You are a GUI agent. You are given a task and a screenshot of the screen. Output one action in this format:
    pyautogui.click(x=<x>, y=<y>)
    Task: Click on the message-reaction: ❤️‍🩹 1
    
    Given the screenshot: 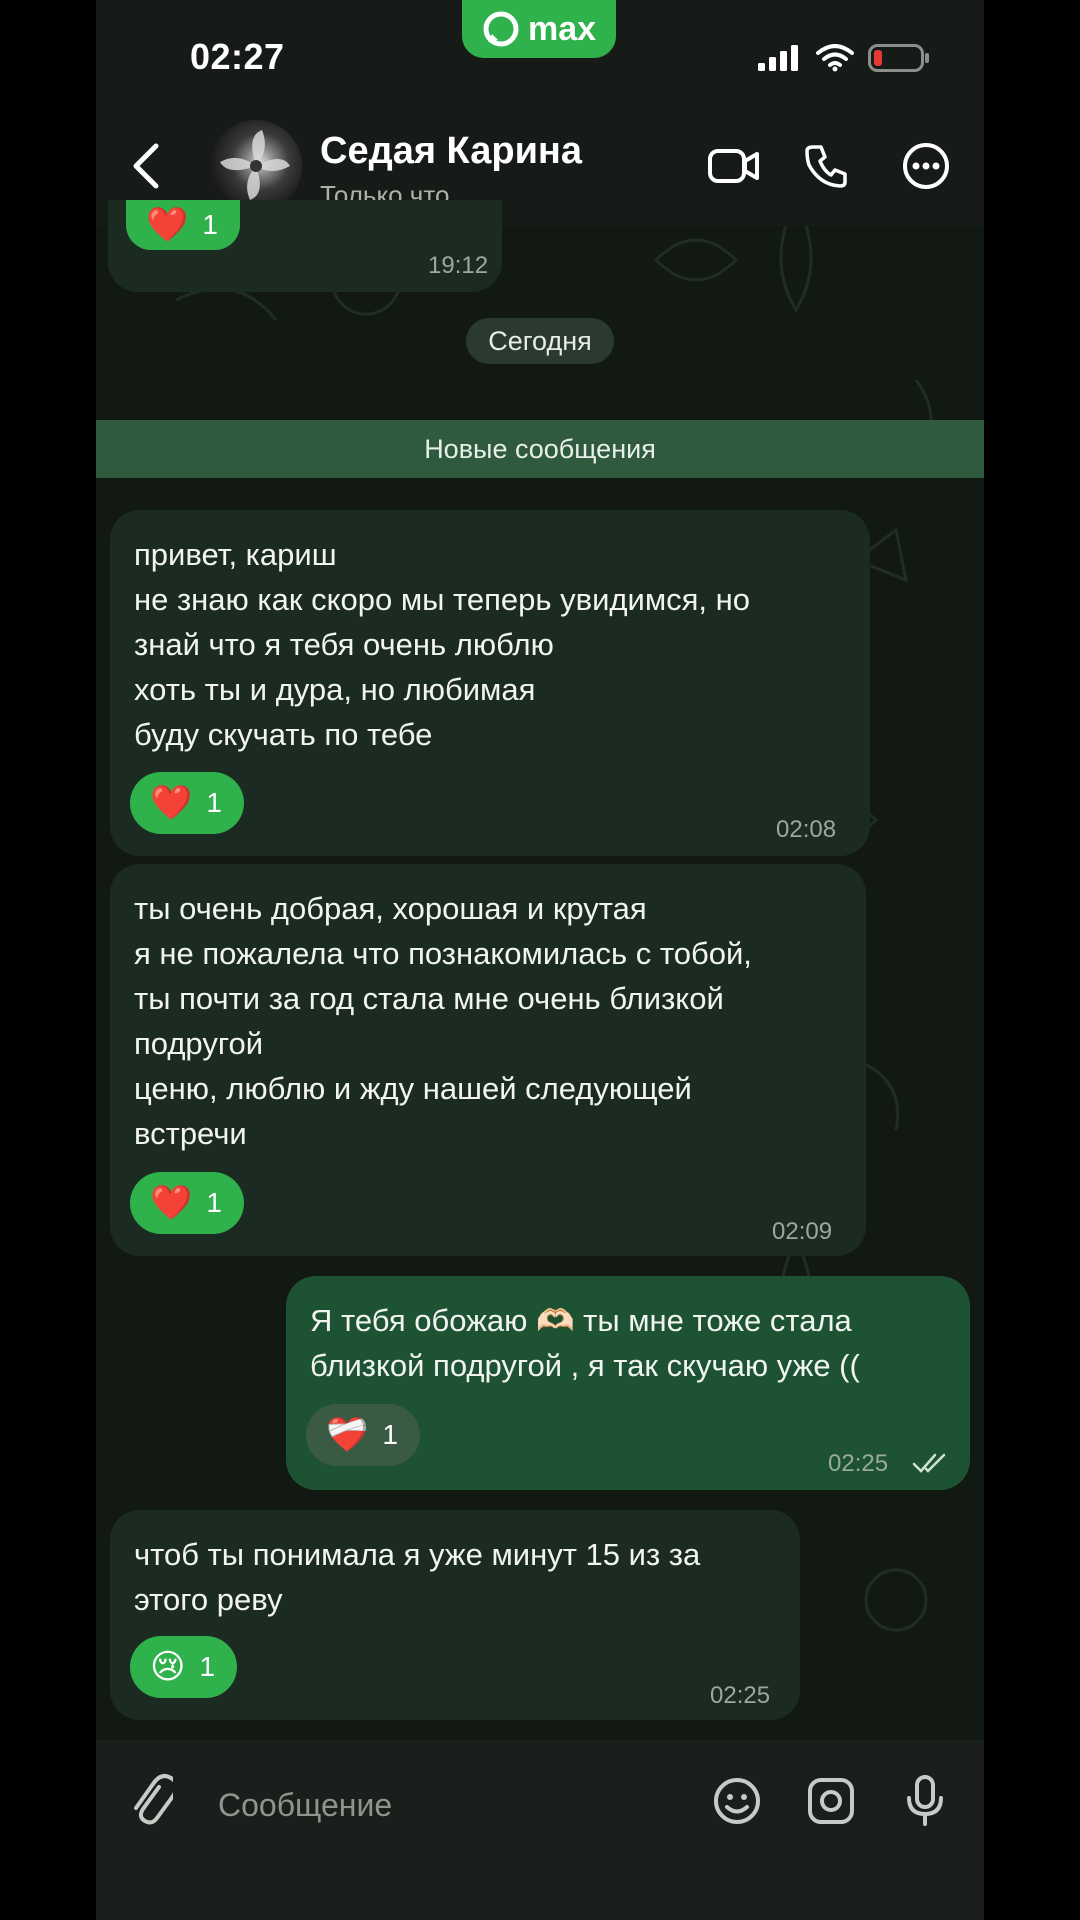 What is the action you would take?
    pyautogui.click(x=363, y=1435)
    